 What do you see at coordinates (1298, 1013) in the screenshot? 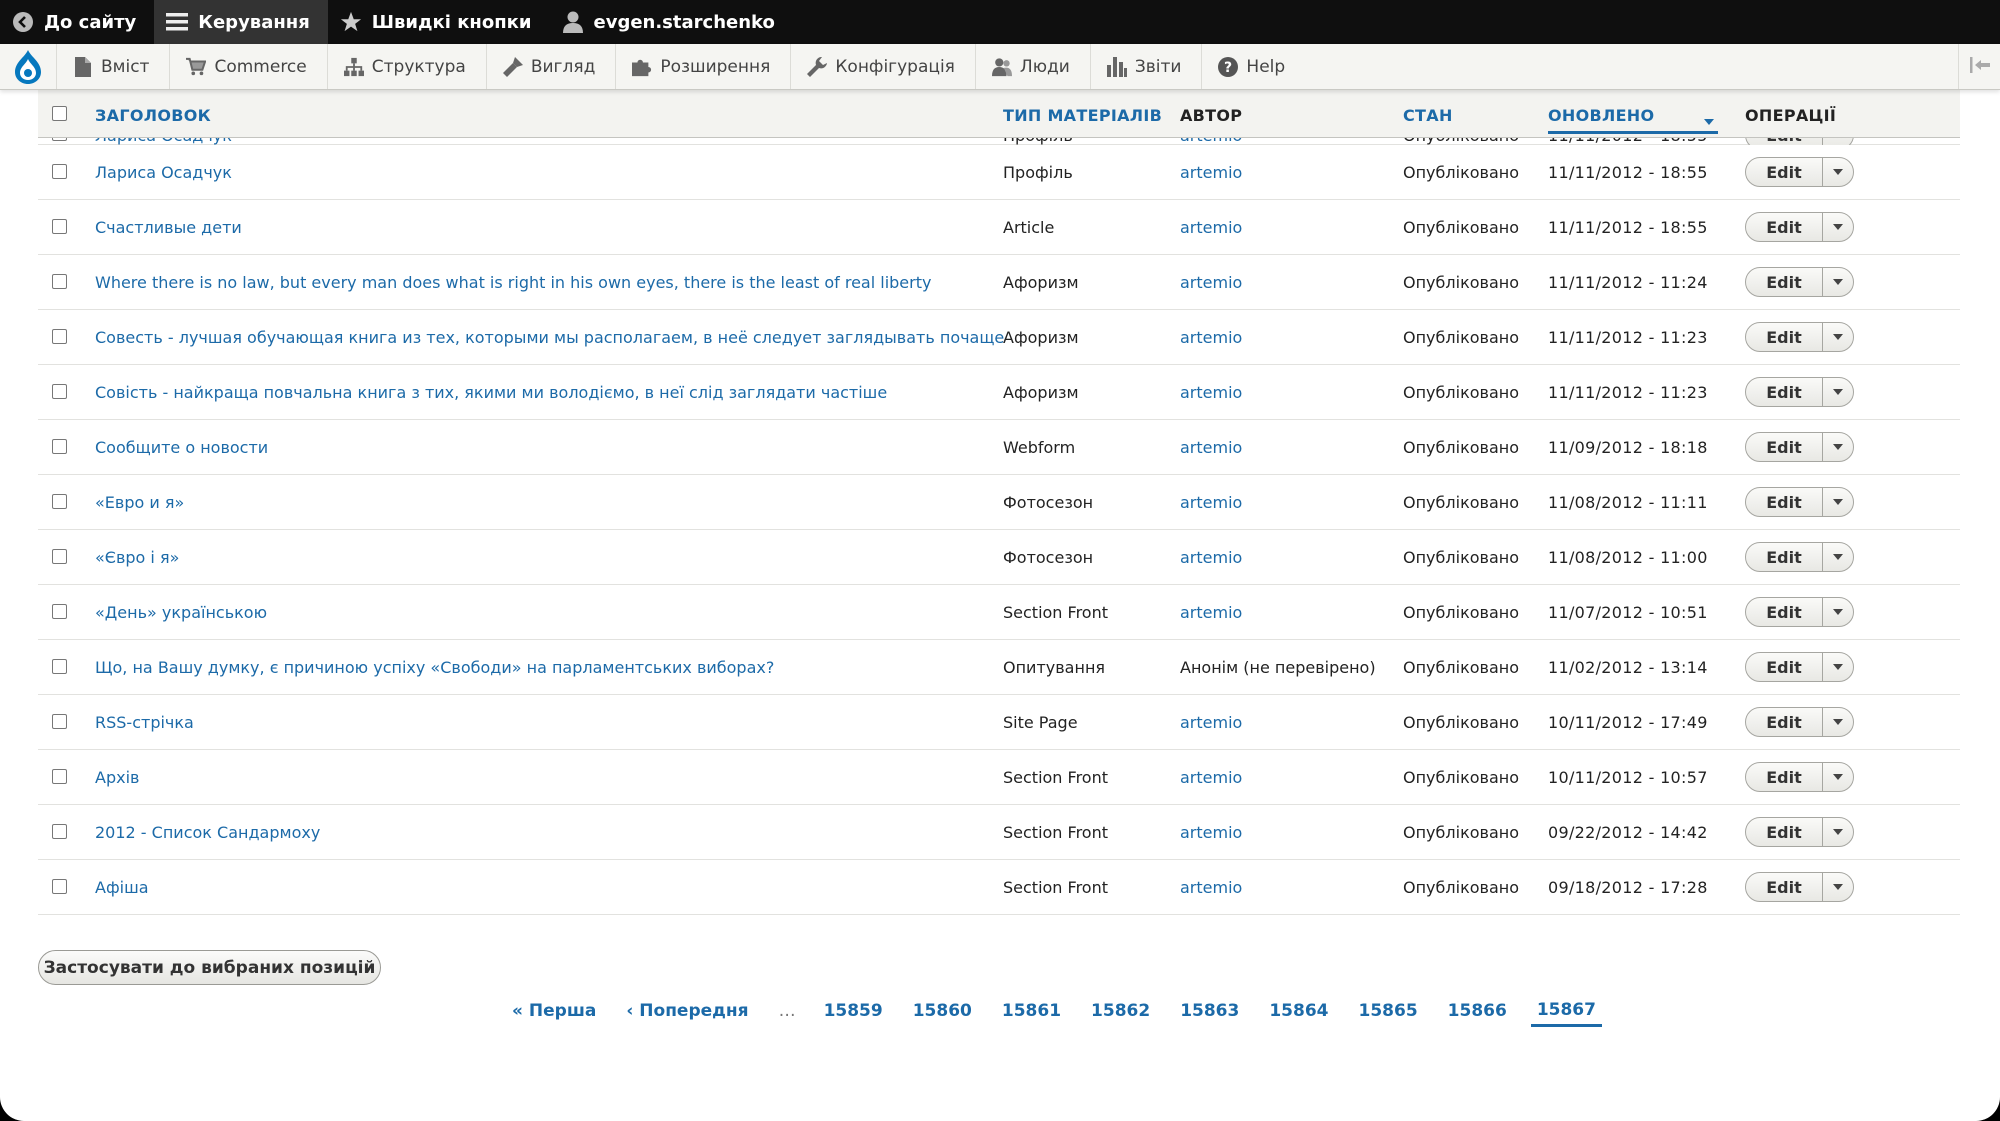
I see `pager-page-link: 15864` at bounding box center [1298, 1013].